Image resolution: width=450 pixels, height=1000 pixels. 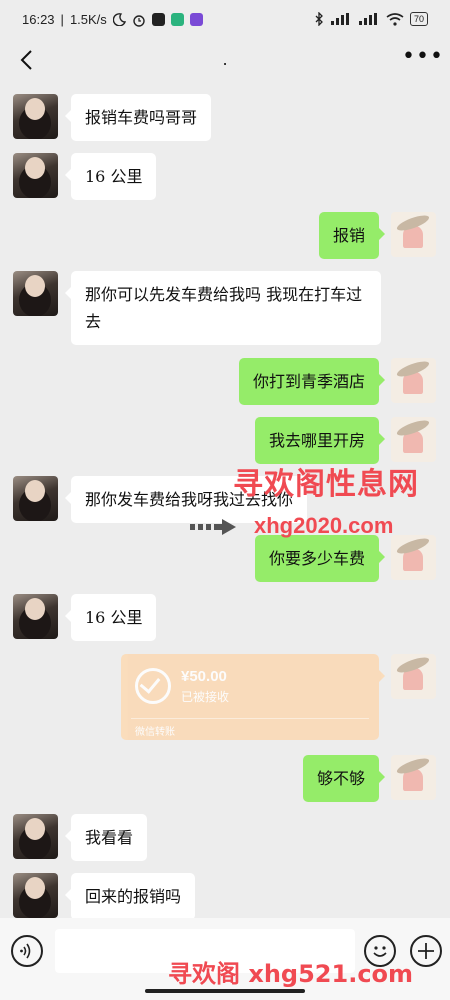 I want to click on nav-bar: . •••, so click(x=225, y=62).